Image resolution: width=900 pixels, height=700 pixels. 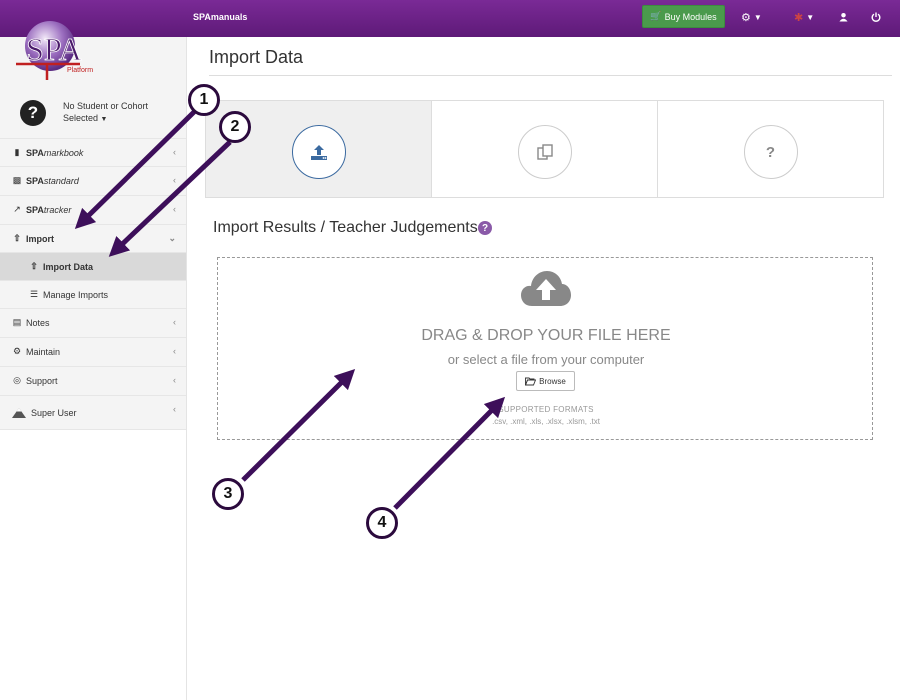 I want to click on tab-confirm: ?, so click(x=770, y=149).